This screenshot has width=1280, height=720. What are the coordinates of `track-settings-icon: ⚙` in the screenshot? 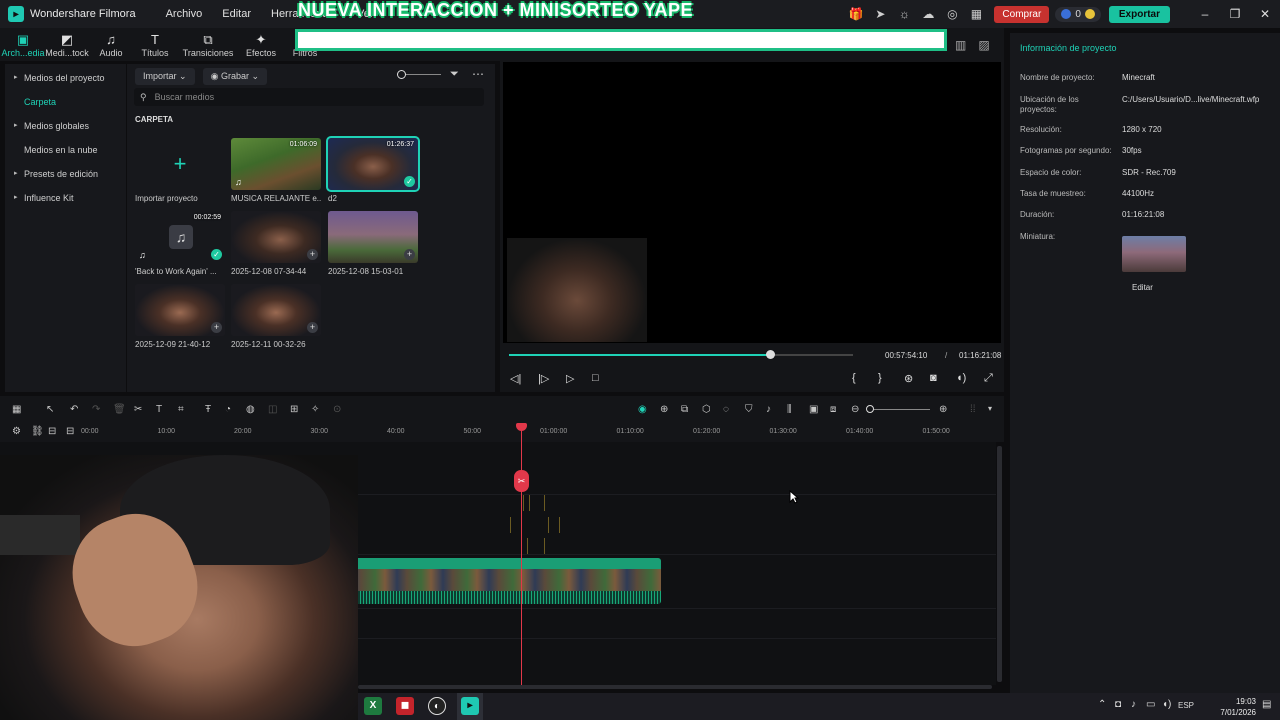 It's located at (16, 431).